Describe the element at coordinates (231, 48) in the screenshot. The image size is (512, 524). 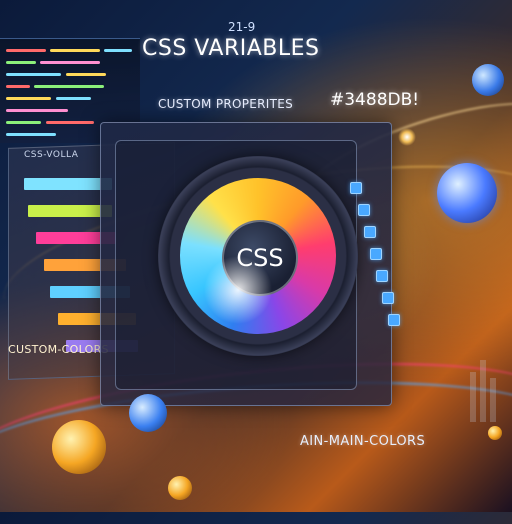
I see `page-title: CSS VARIABLES` at that location.